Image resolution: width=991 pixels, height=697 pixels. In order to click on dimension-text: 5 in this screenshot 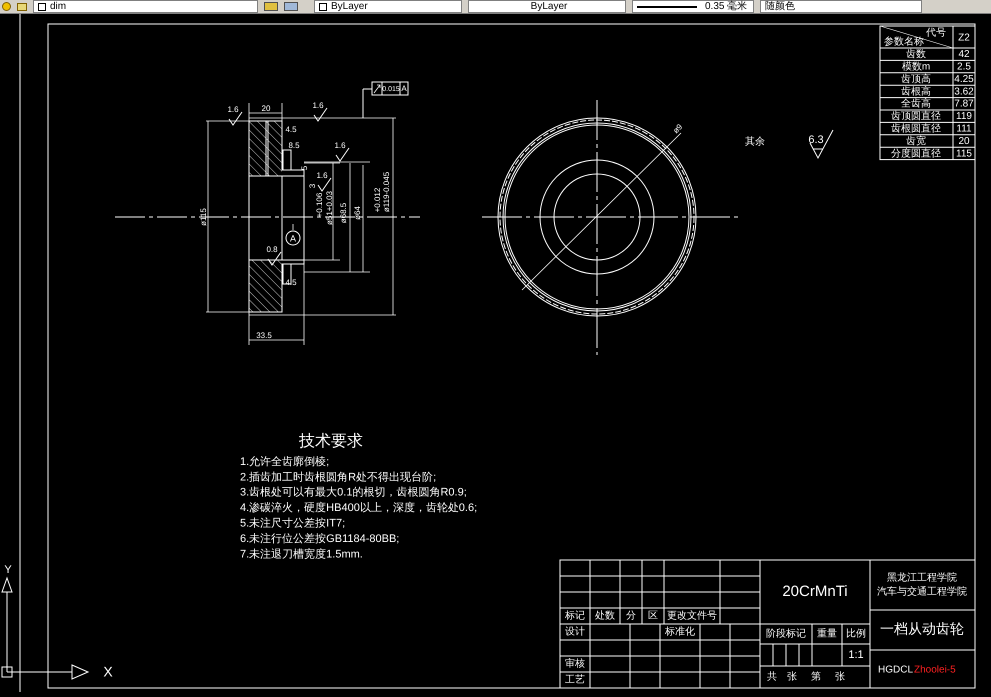, I will do `click(305, 168)`.